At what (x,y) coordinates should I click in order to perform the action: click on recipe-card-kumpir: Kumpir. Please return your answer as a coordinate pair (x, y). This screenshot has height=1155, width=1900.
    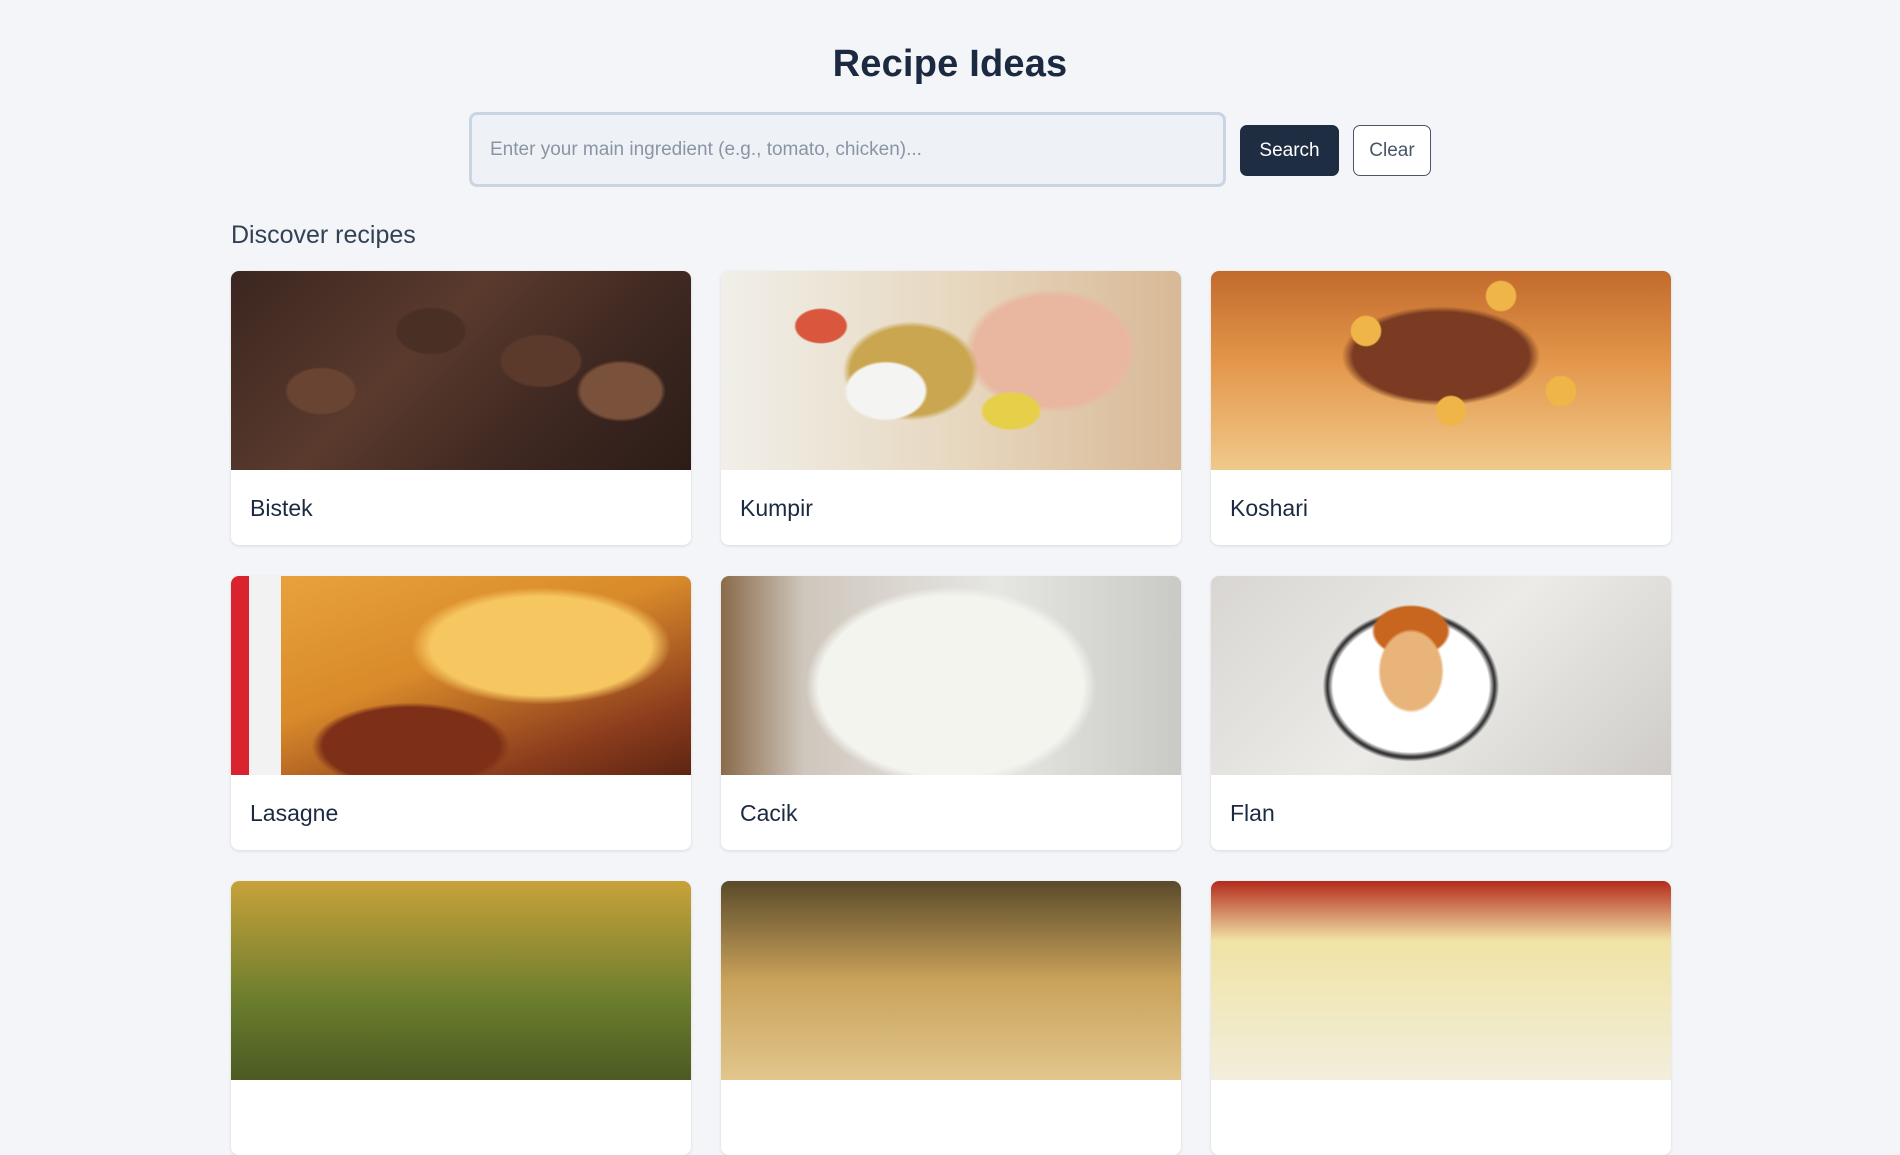
    Looking at the image, I should click on (951, 408).